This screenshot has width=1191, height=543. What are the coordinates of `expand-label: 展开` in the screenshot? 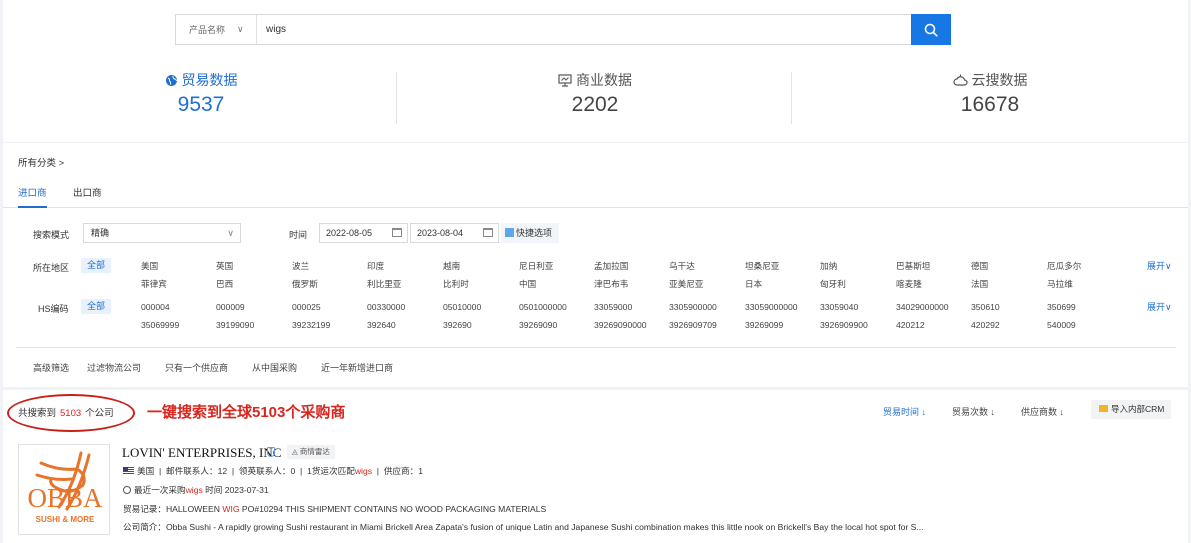 It's located at (1156, 266).